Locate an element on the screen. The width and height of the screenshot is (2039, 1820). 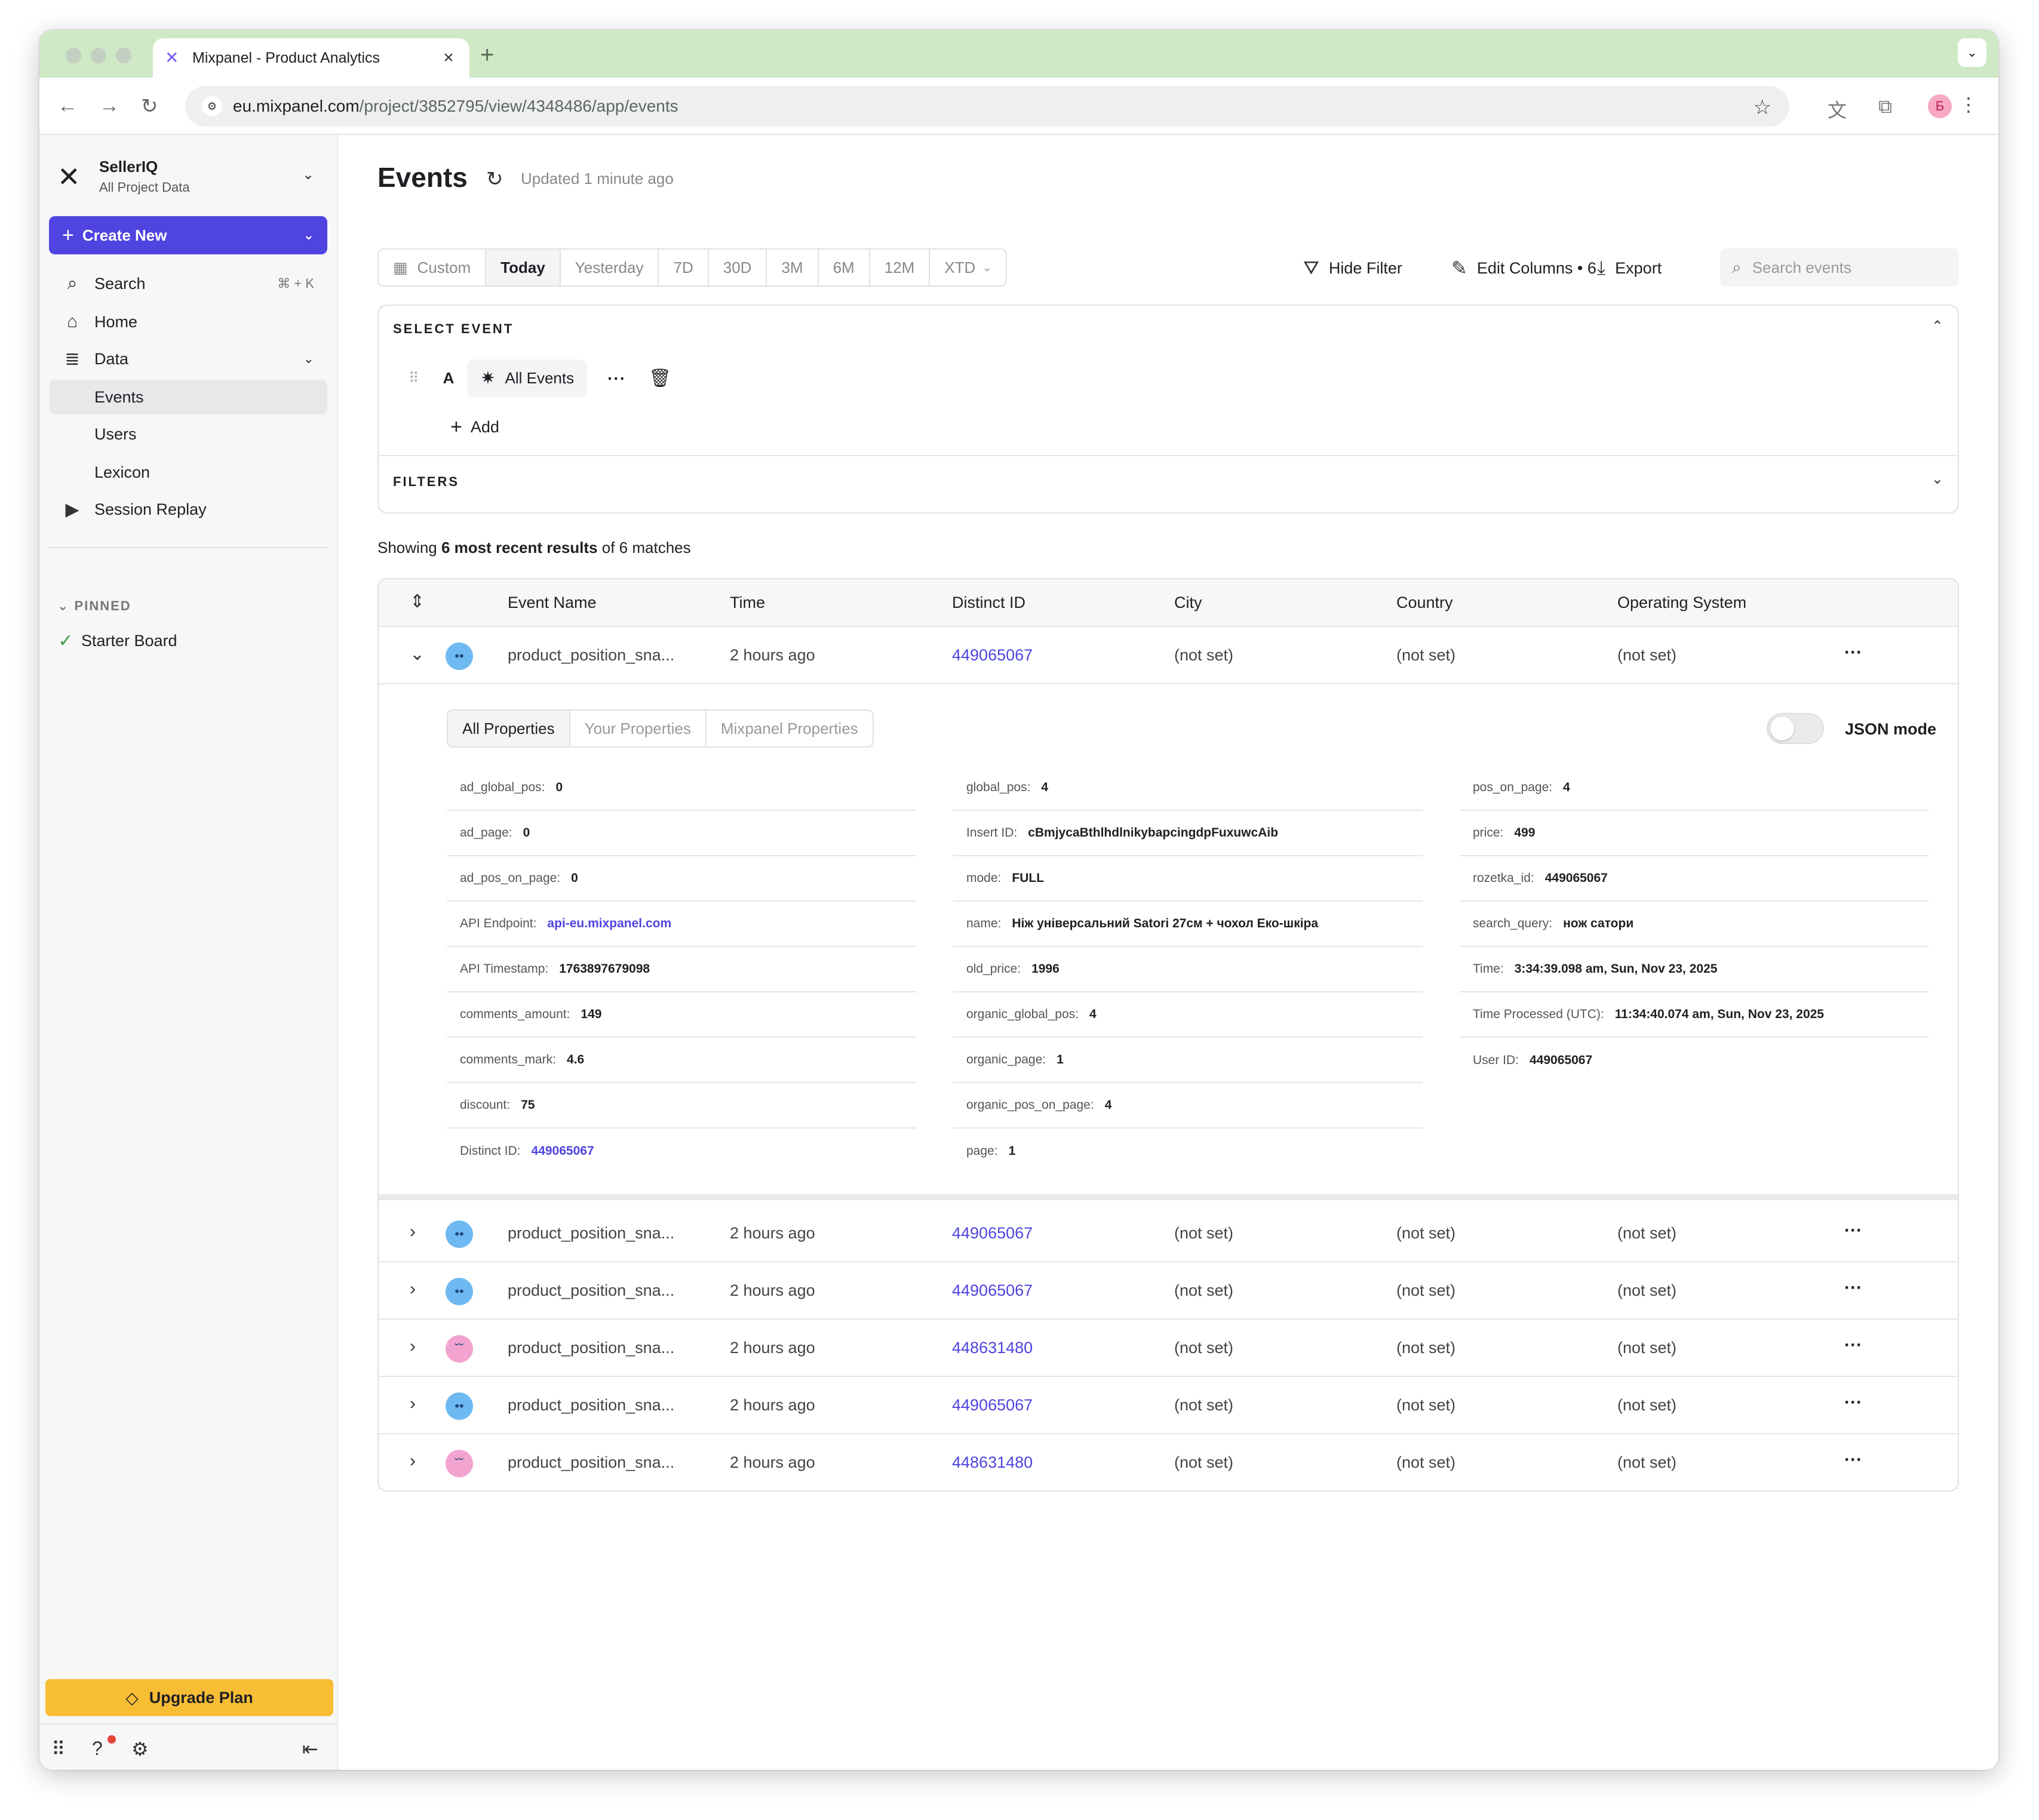
profile-avatar: Б is located at coordinates (1940, 106).